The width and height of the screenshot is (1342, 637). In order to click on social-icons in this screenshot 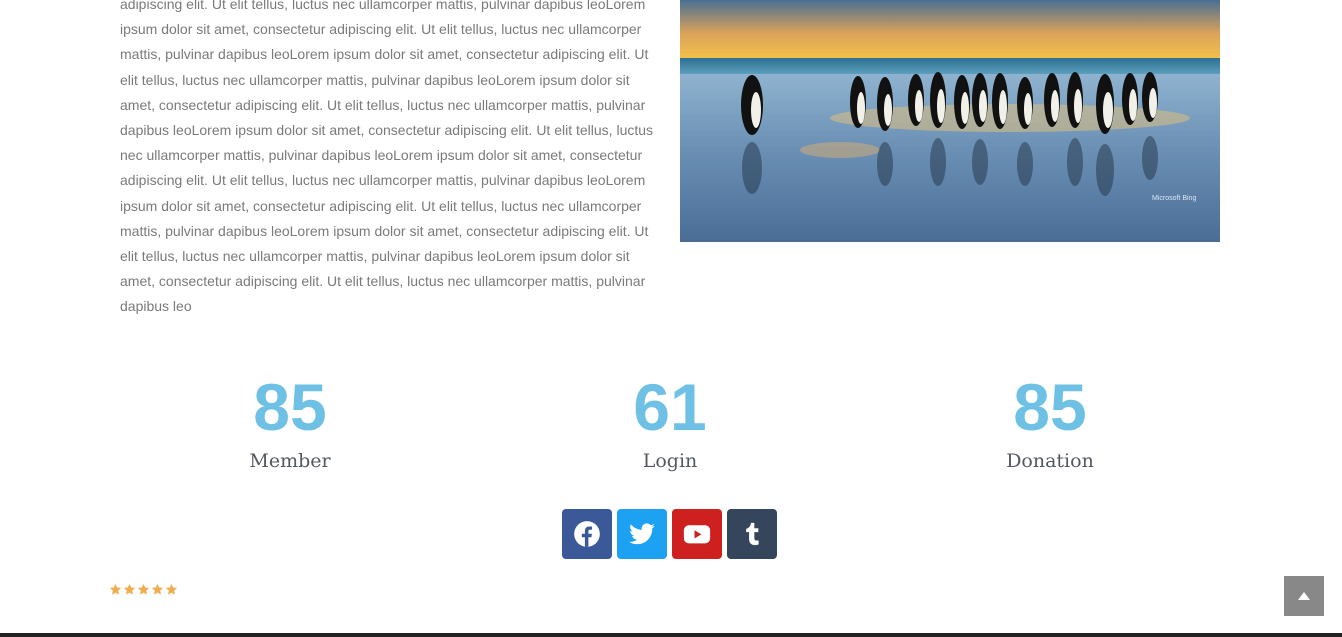, I will do `click(669, 534)`.